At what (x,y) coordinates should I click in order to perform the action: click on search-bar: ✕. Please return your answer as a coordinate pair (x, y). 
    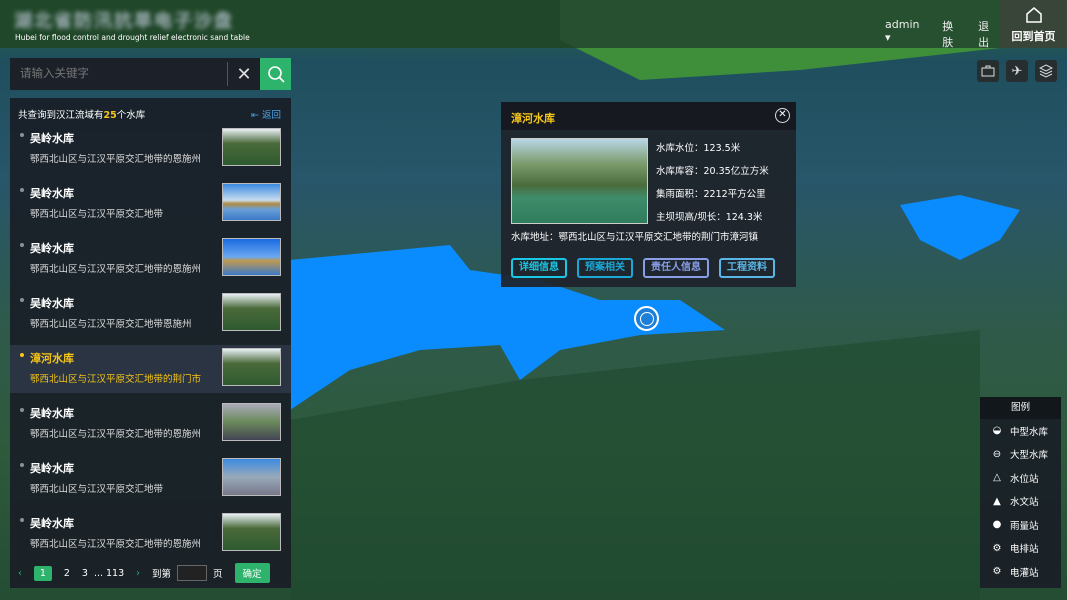
    Looking at the image, I should click on (150, 74).